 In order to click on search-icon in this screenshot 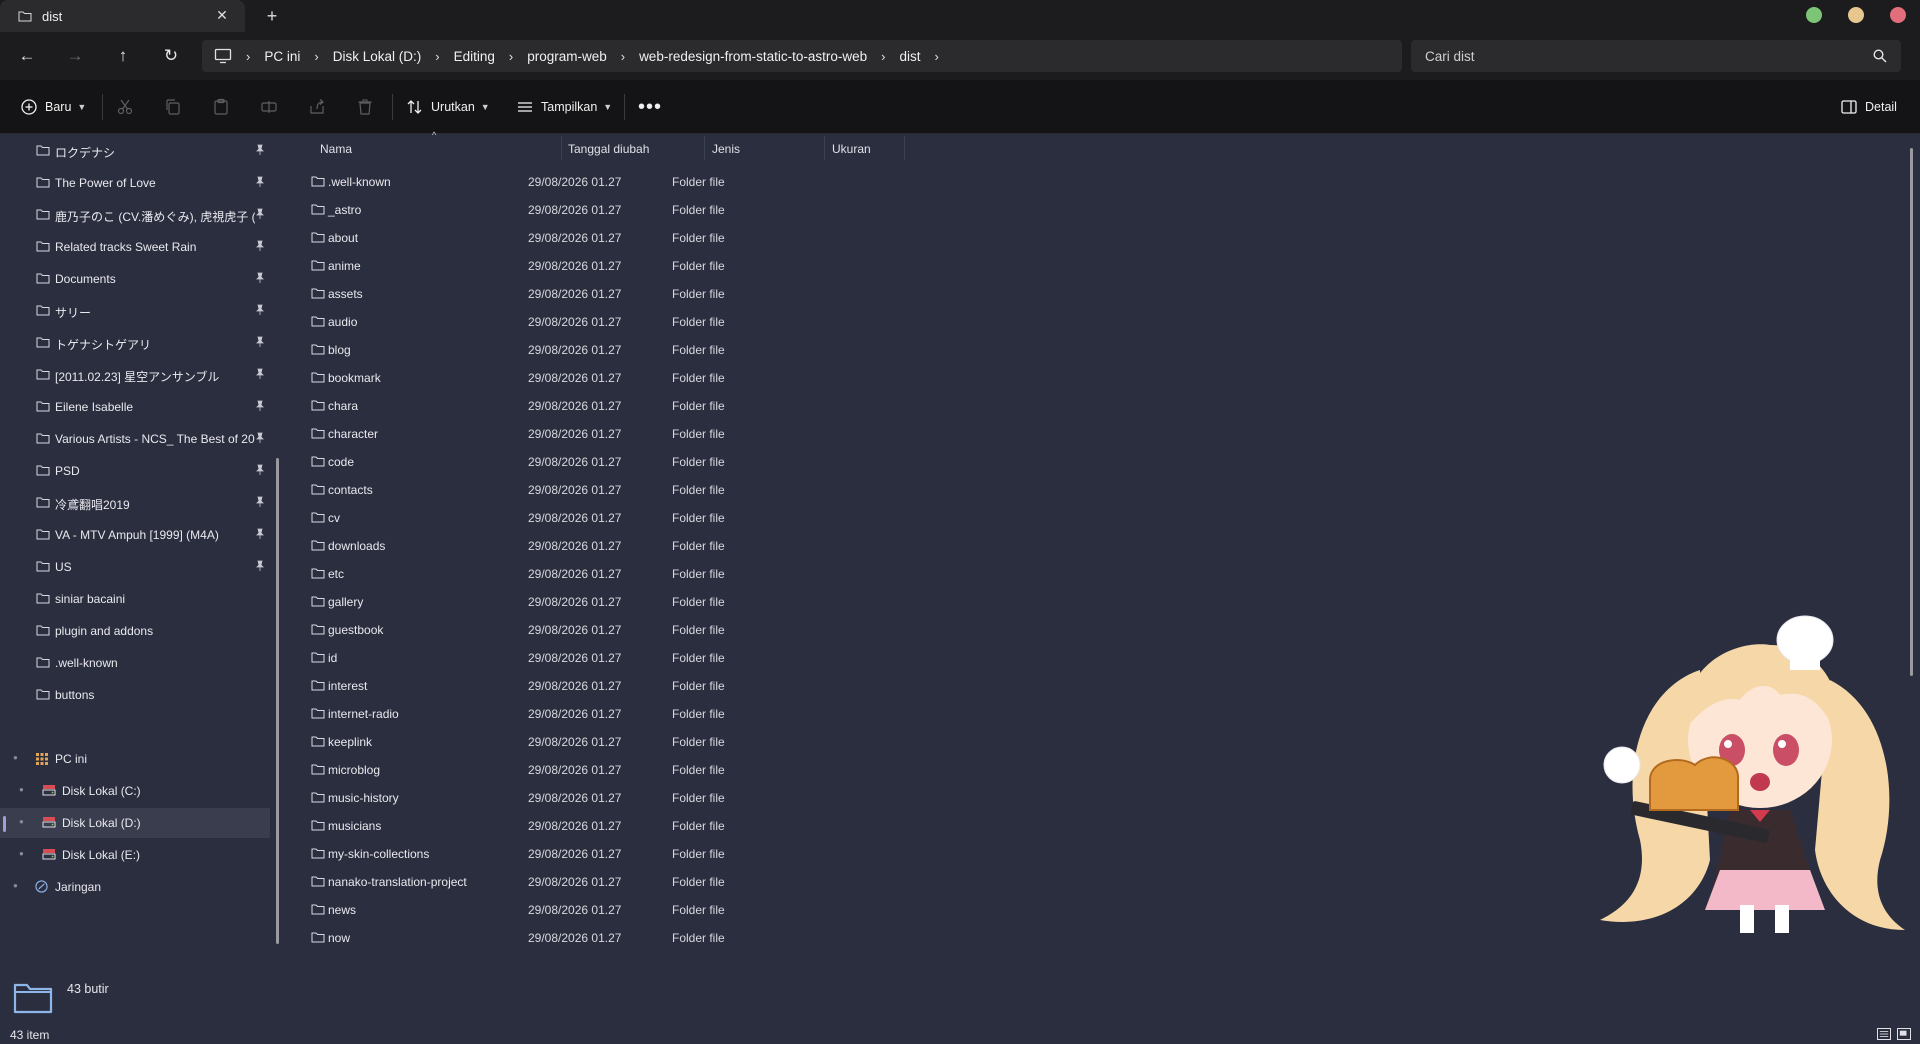, I will do `click(1880, 56)`.